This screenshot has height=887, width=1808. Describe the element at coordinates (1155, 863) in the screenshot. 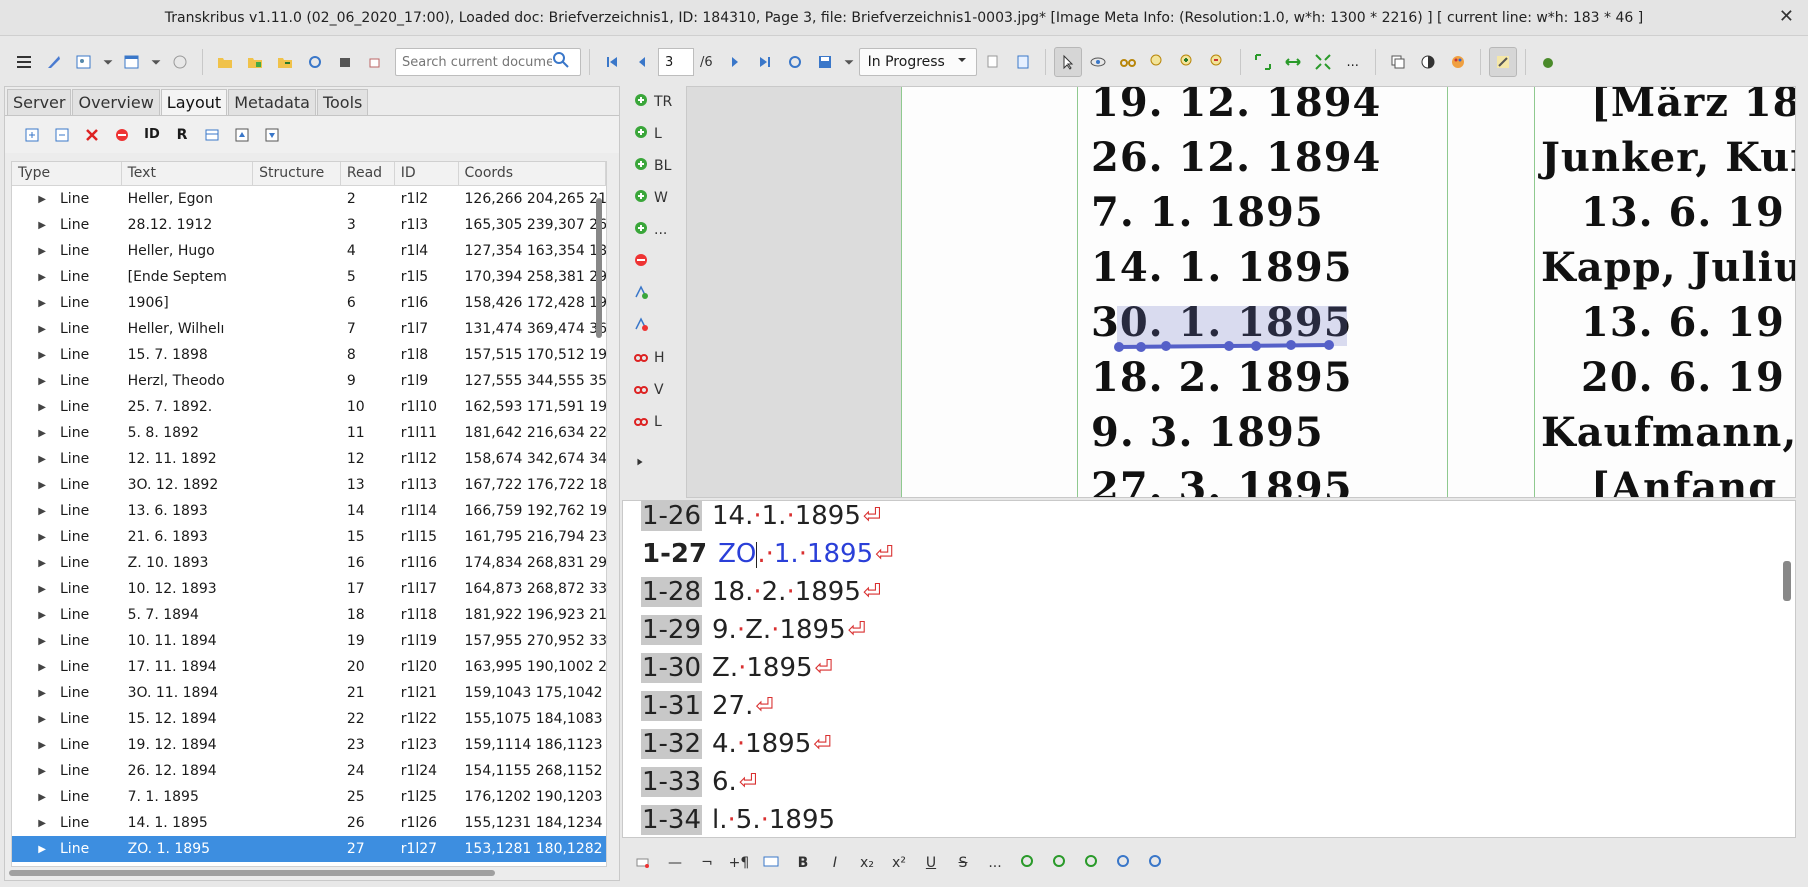

I see `wrench-icon` at that location.